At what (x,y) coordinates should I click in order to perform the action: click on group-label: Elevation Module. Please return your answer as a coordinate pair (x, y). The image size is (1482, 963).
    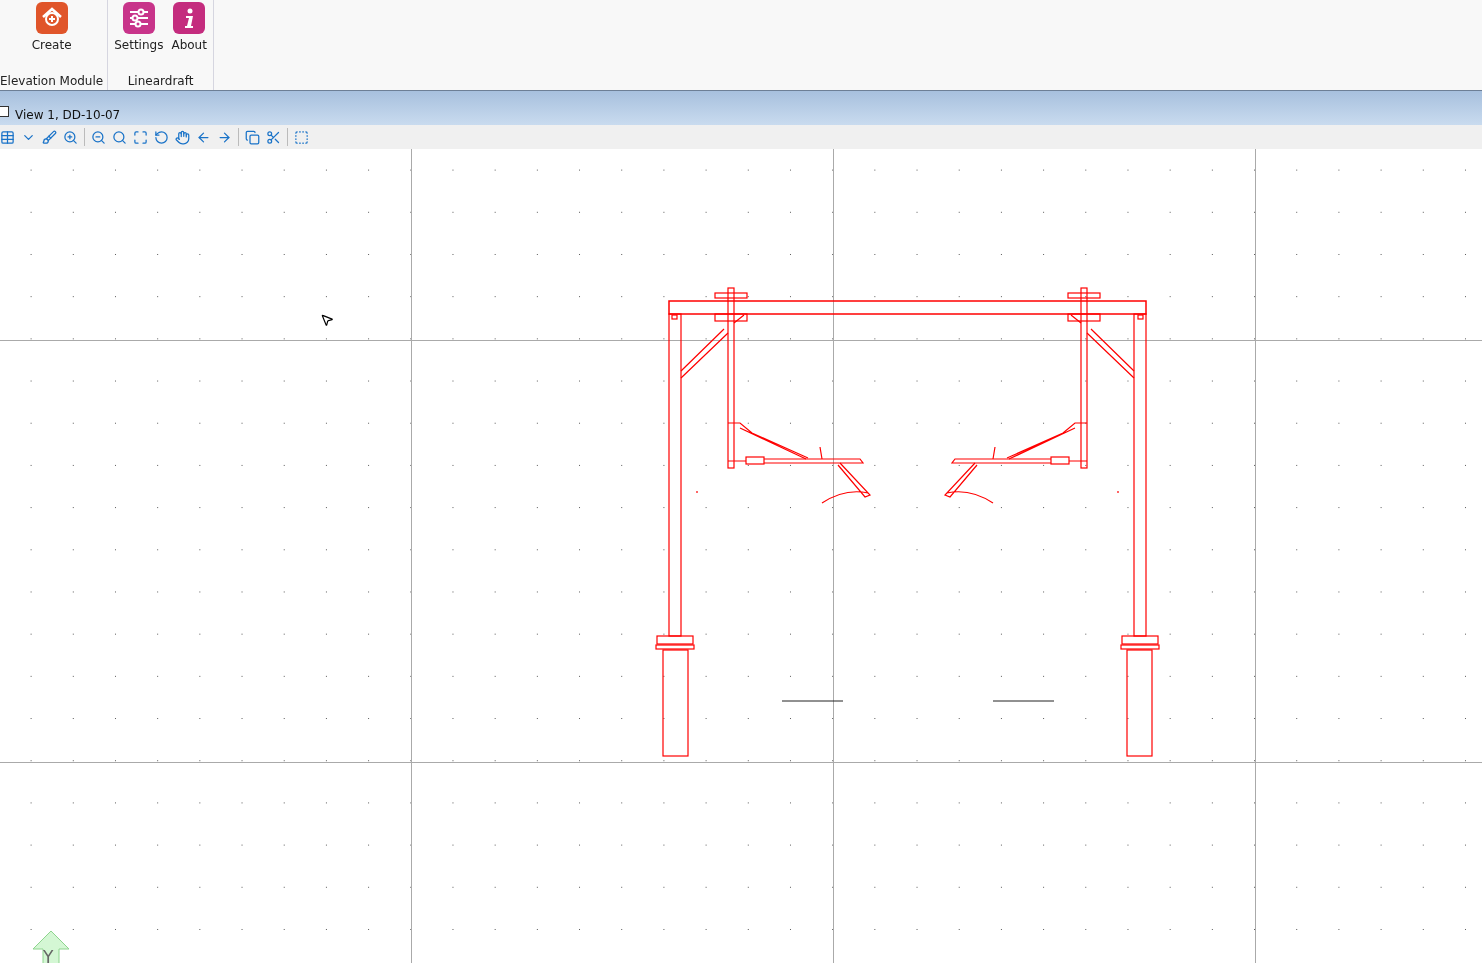
    Looking at the image, I should click on (52, 82).